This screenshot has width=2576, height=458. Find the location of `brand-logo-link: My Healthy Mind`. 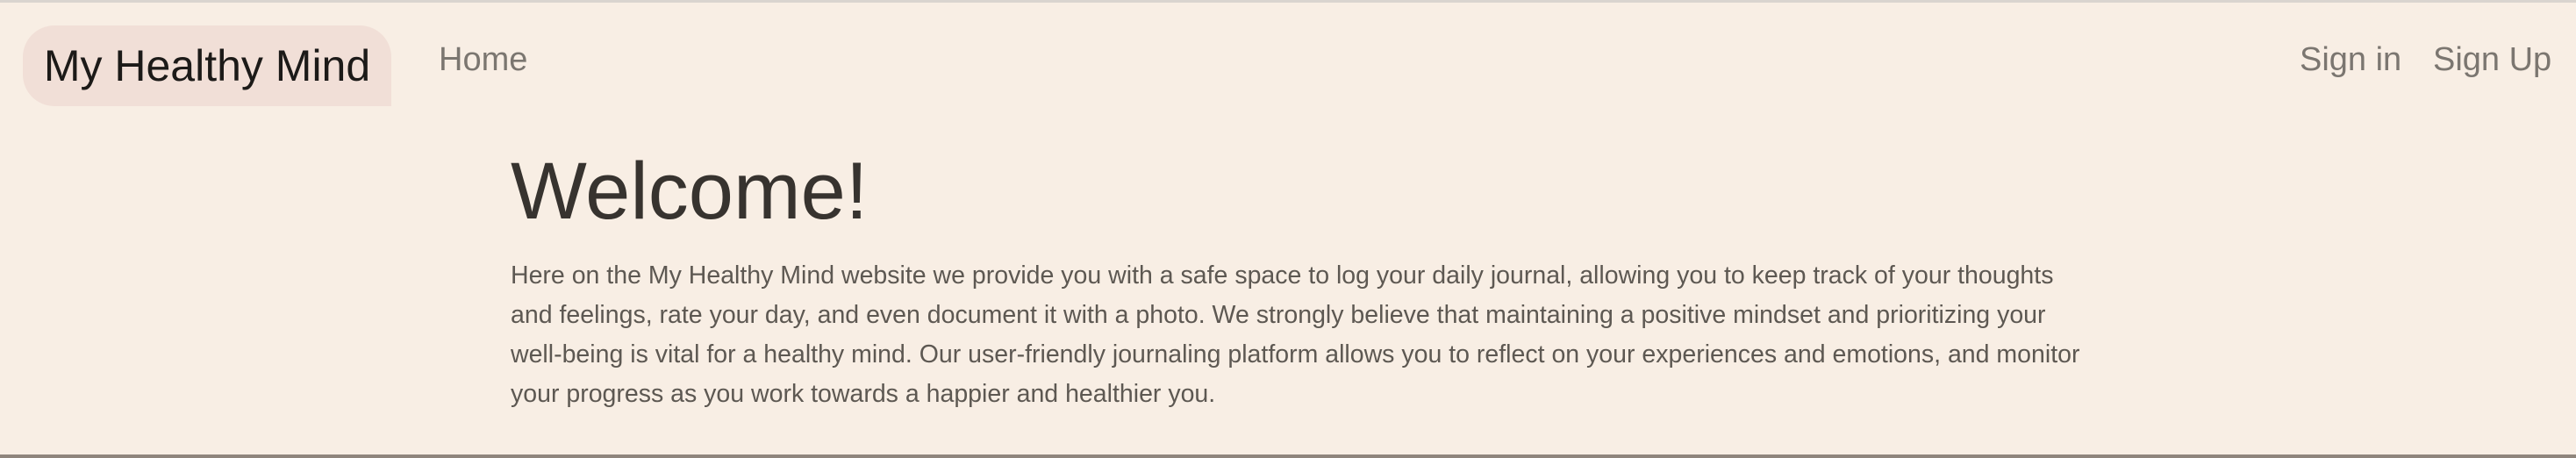

brand-logo-link: My Healthy Mind is located at coordinates (207, 65).